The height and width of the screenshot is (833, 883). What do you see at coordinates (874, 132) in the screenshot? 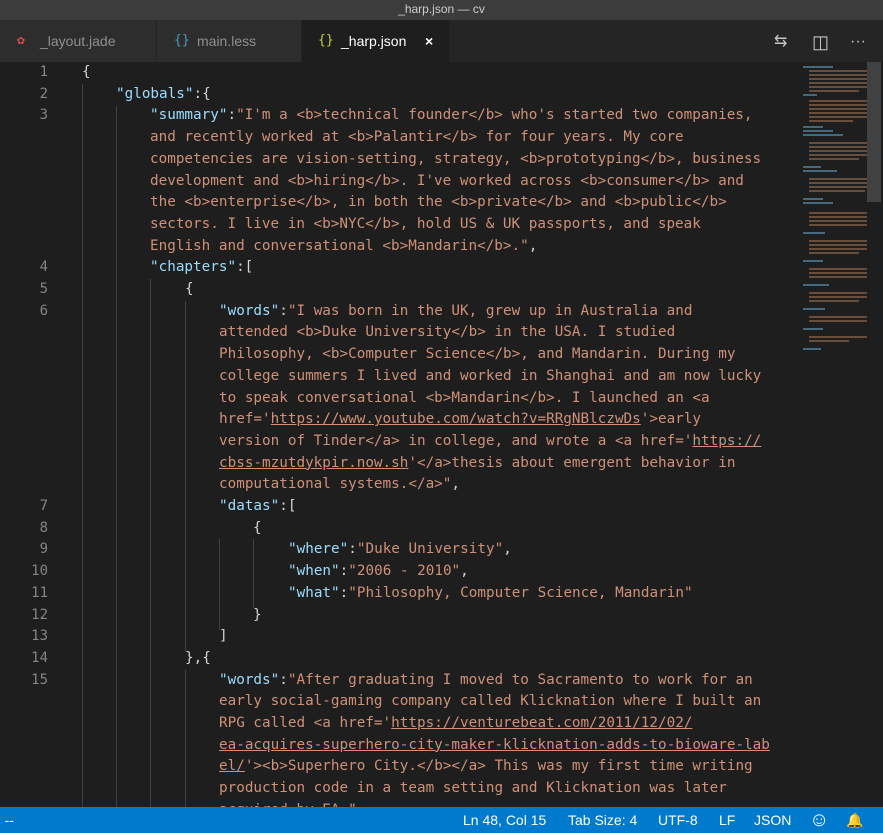
I see `scrollbar-thumb` at bounding box center [874, 132].